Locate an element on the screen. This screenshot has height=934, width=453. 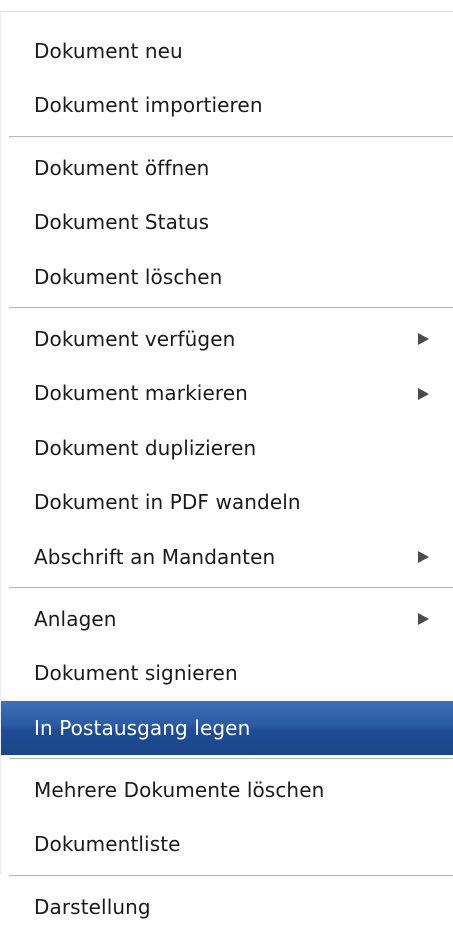
menu-item-in-postausgang-legen: In Postausgang legen is located at coordinates (227, 728).